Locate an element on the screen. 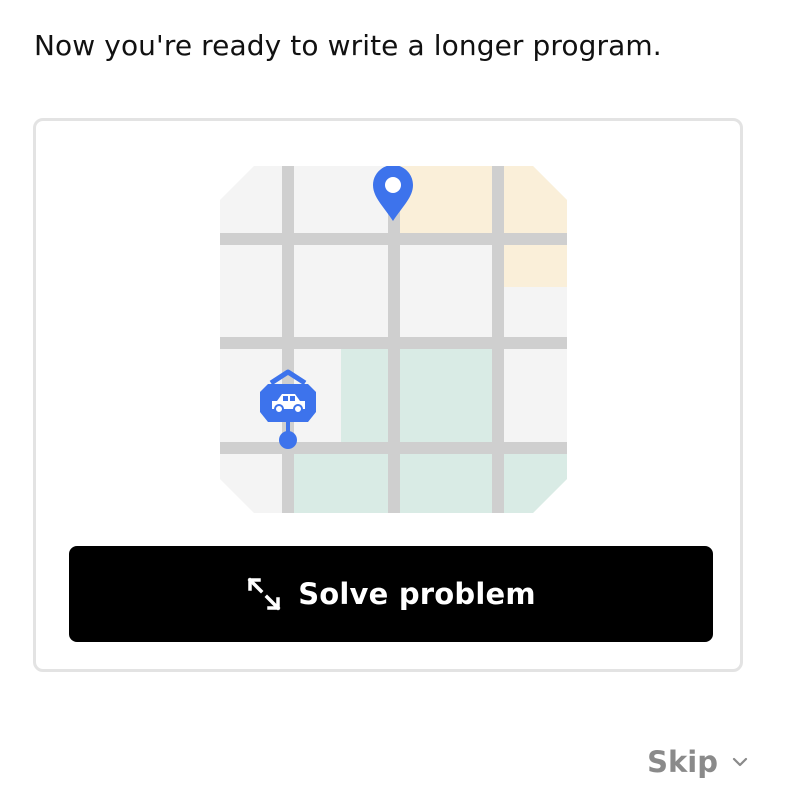 The width and height of the screenshot is (786, 812). map-park-area is located at coordinates (429, 482).